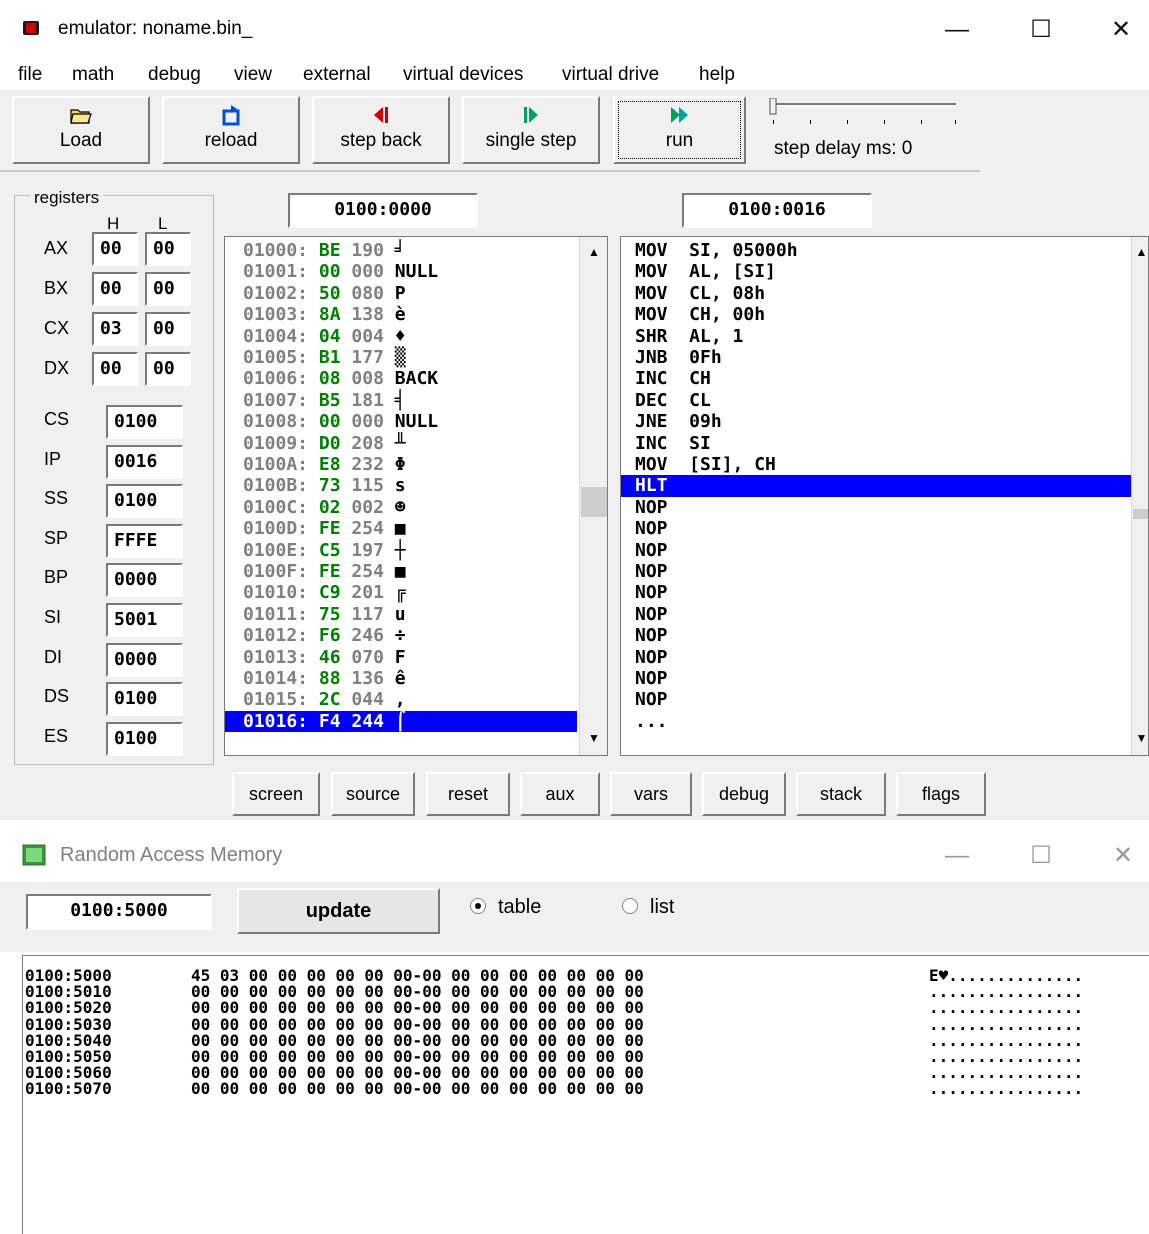 The height and width of the screenshot is (1234, 1149). Describe the element at coordinates (841, 794) in the screenshot. I see `stack-button: stack` at that location.